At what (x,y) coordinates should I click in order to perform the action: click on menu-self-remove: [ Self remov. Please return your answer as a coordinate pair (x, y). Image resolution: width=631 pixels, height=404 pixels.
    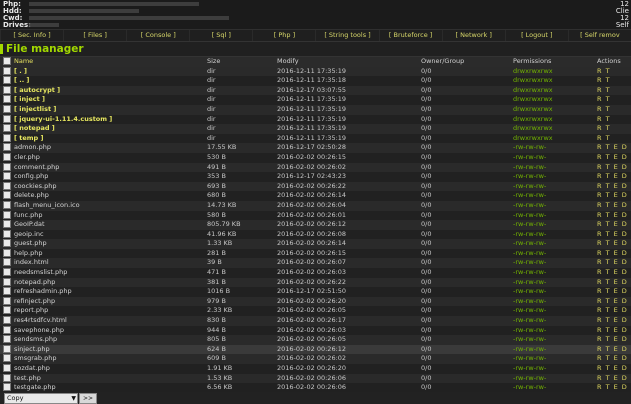
    Looking at the image, I should click on (599, 35).